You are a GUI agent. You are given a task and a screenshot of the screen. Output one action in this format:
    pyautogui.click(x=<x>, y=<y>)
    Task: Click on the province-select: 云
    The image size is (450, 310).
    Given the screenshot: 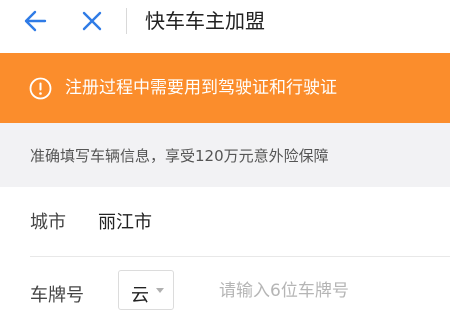 What is the action you would take?
    pyautogui.click(x=146, y=290)
    